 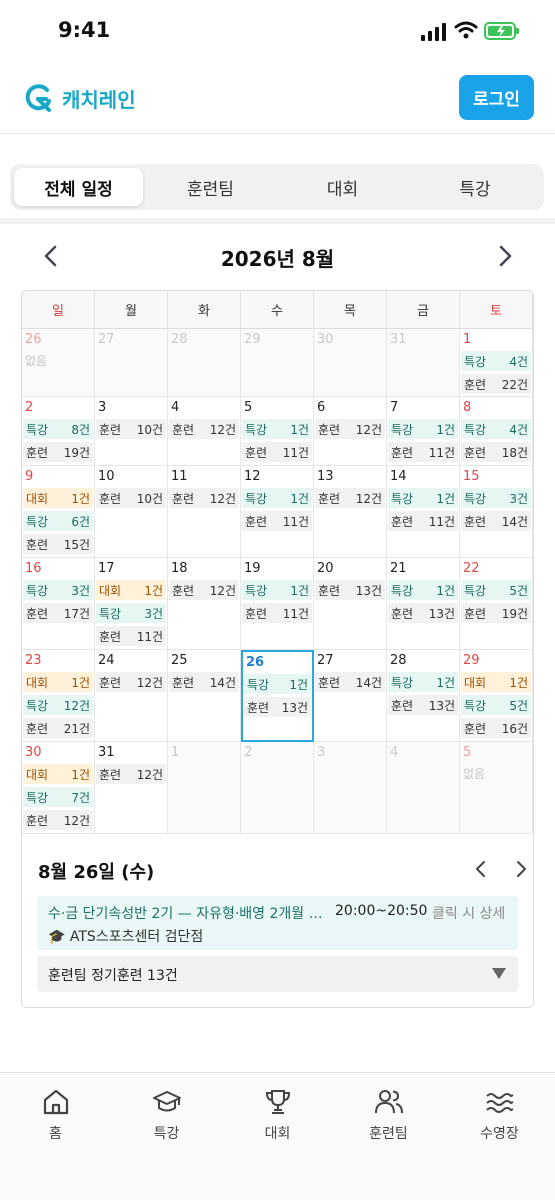 What do you see at coordinates (481, 869) in the screenshot?
I see `prev-day-icon` at bounding box center [481, 869].